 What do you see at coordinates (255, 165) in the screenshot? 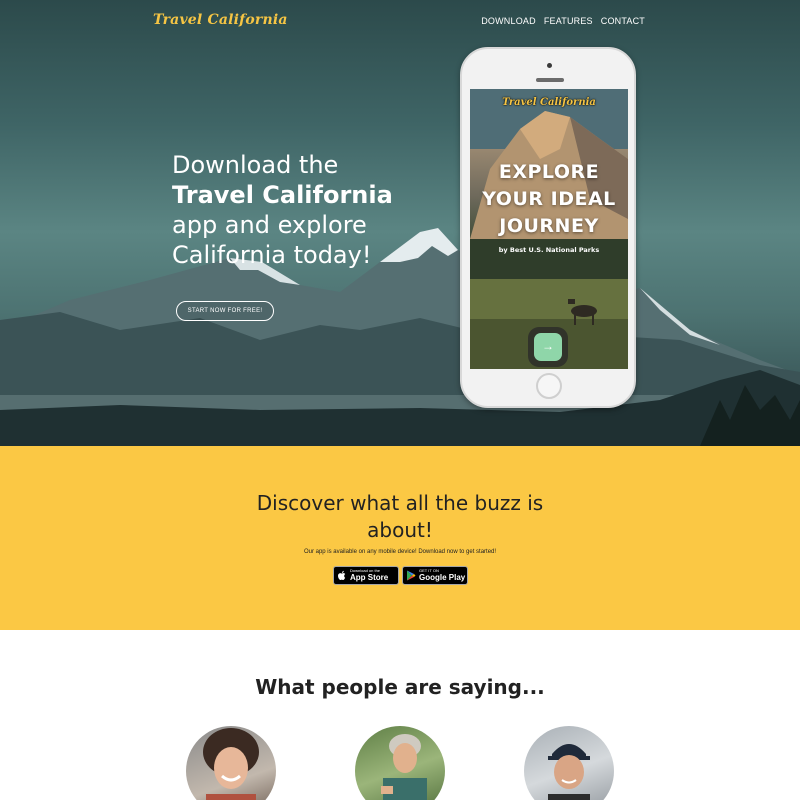
I see `hero-heading-part: Download the` at bounding box center [255, 165].